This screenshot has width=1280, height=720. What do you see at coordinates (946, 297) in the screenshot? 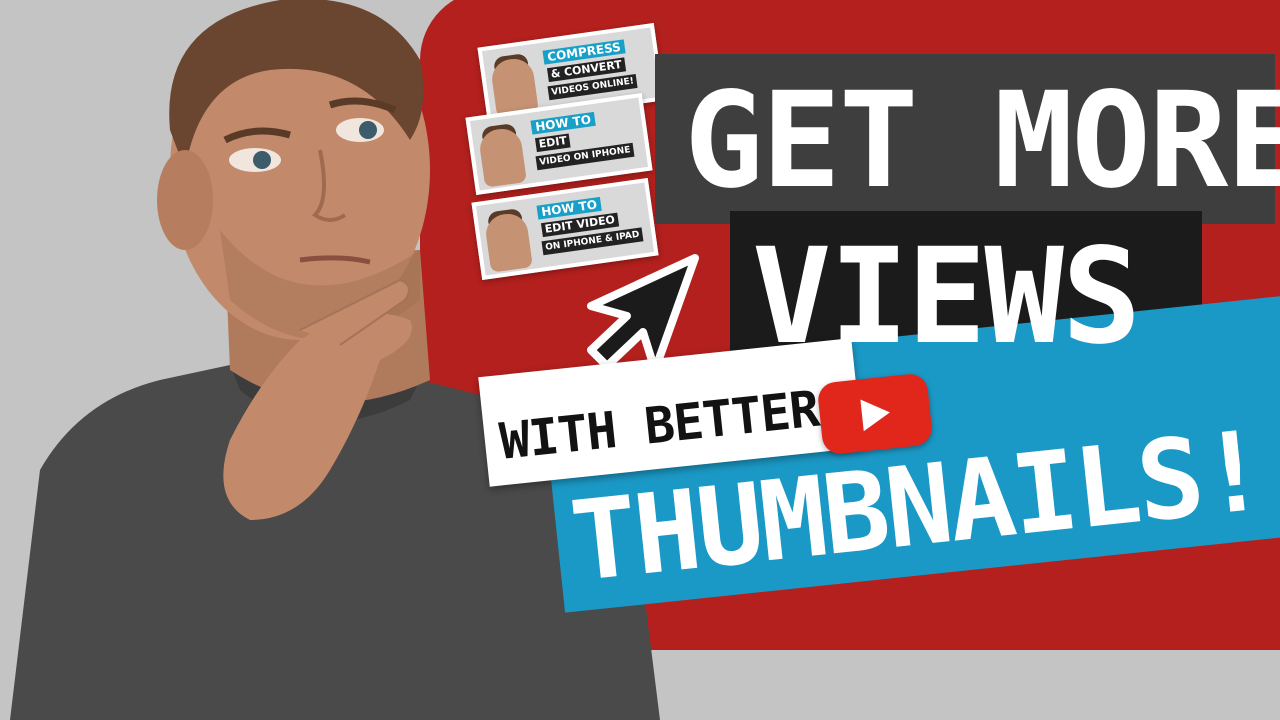
I see `headline-line-2: VIEWS` at bounding box center [946, 297].